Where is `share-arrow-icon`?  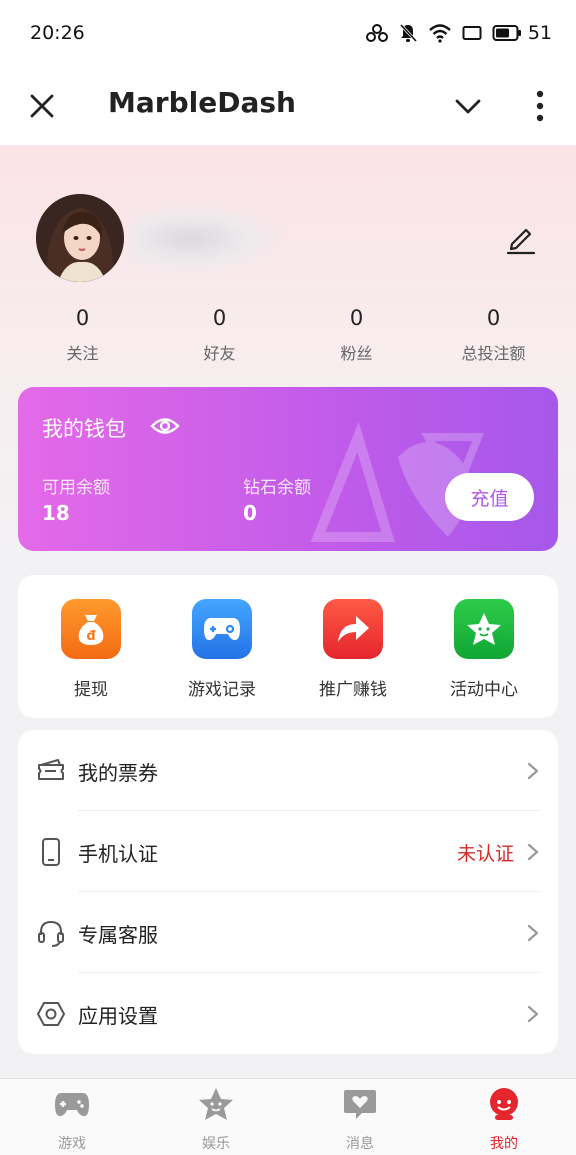 share-arrow-icon is located at coordinates (353, 629).